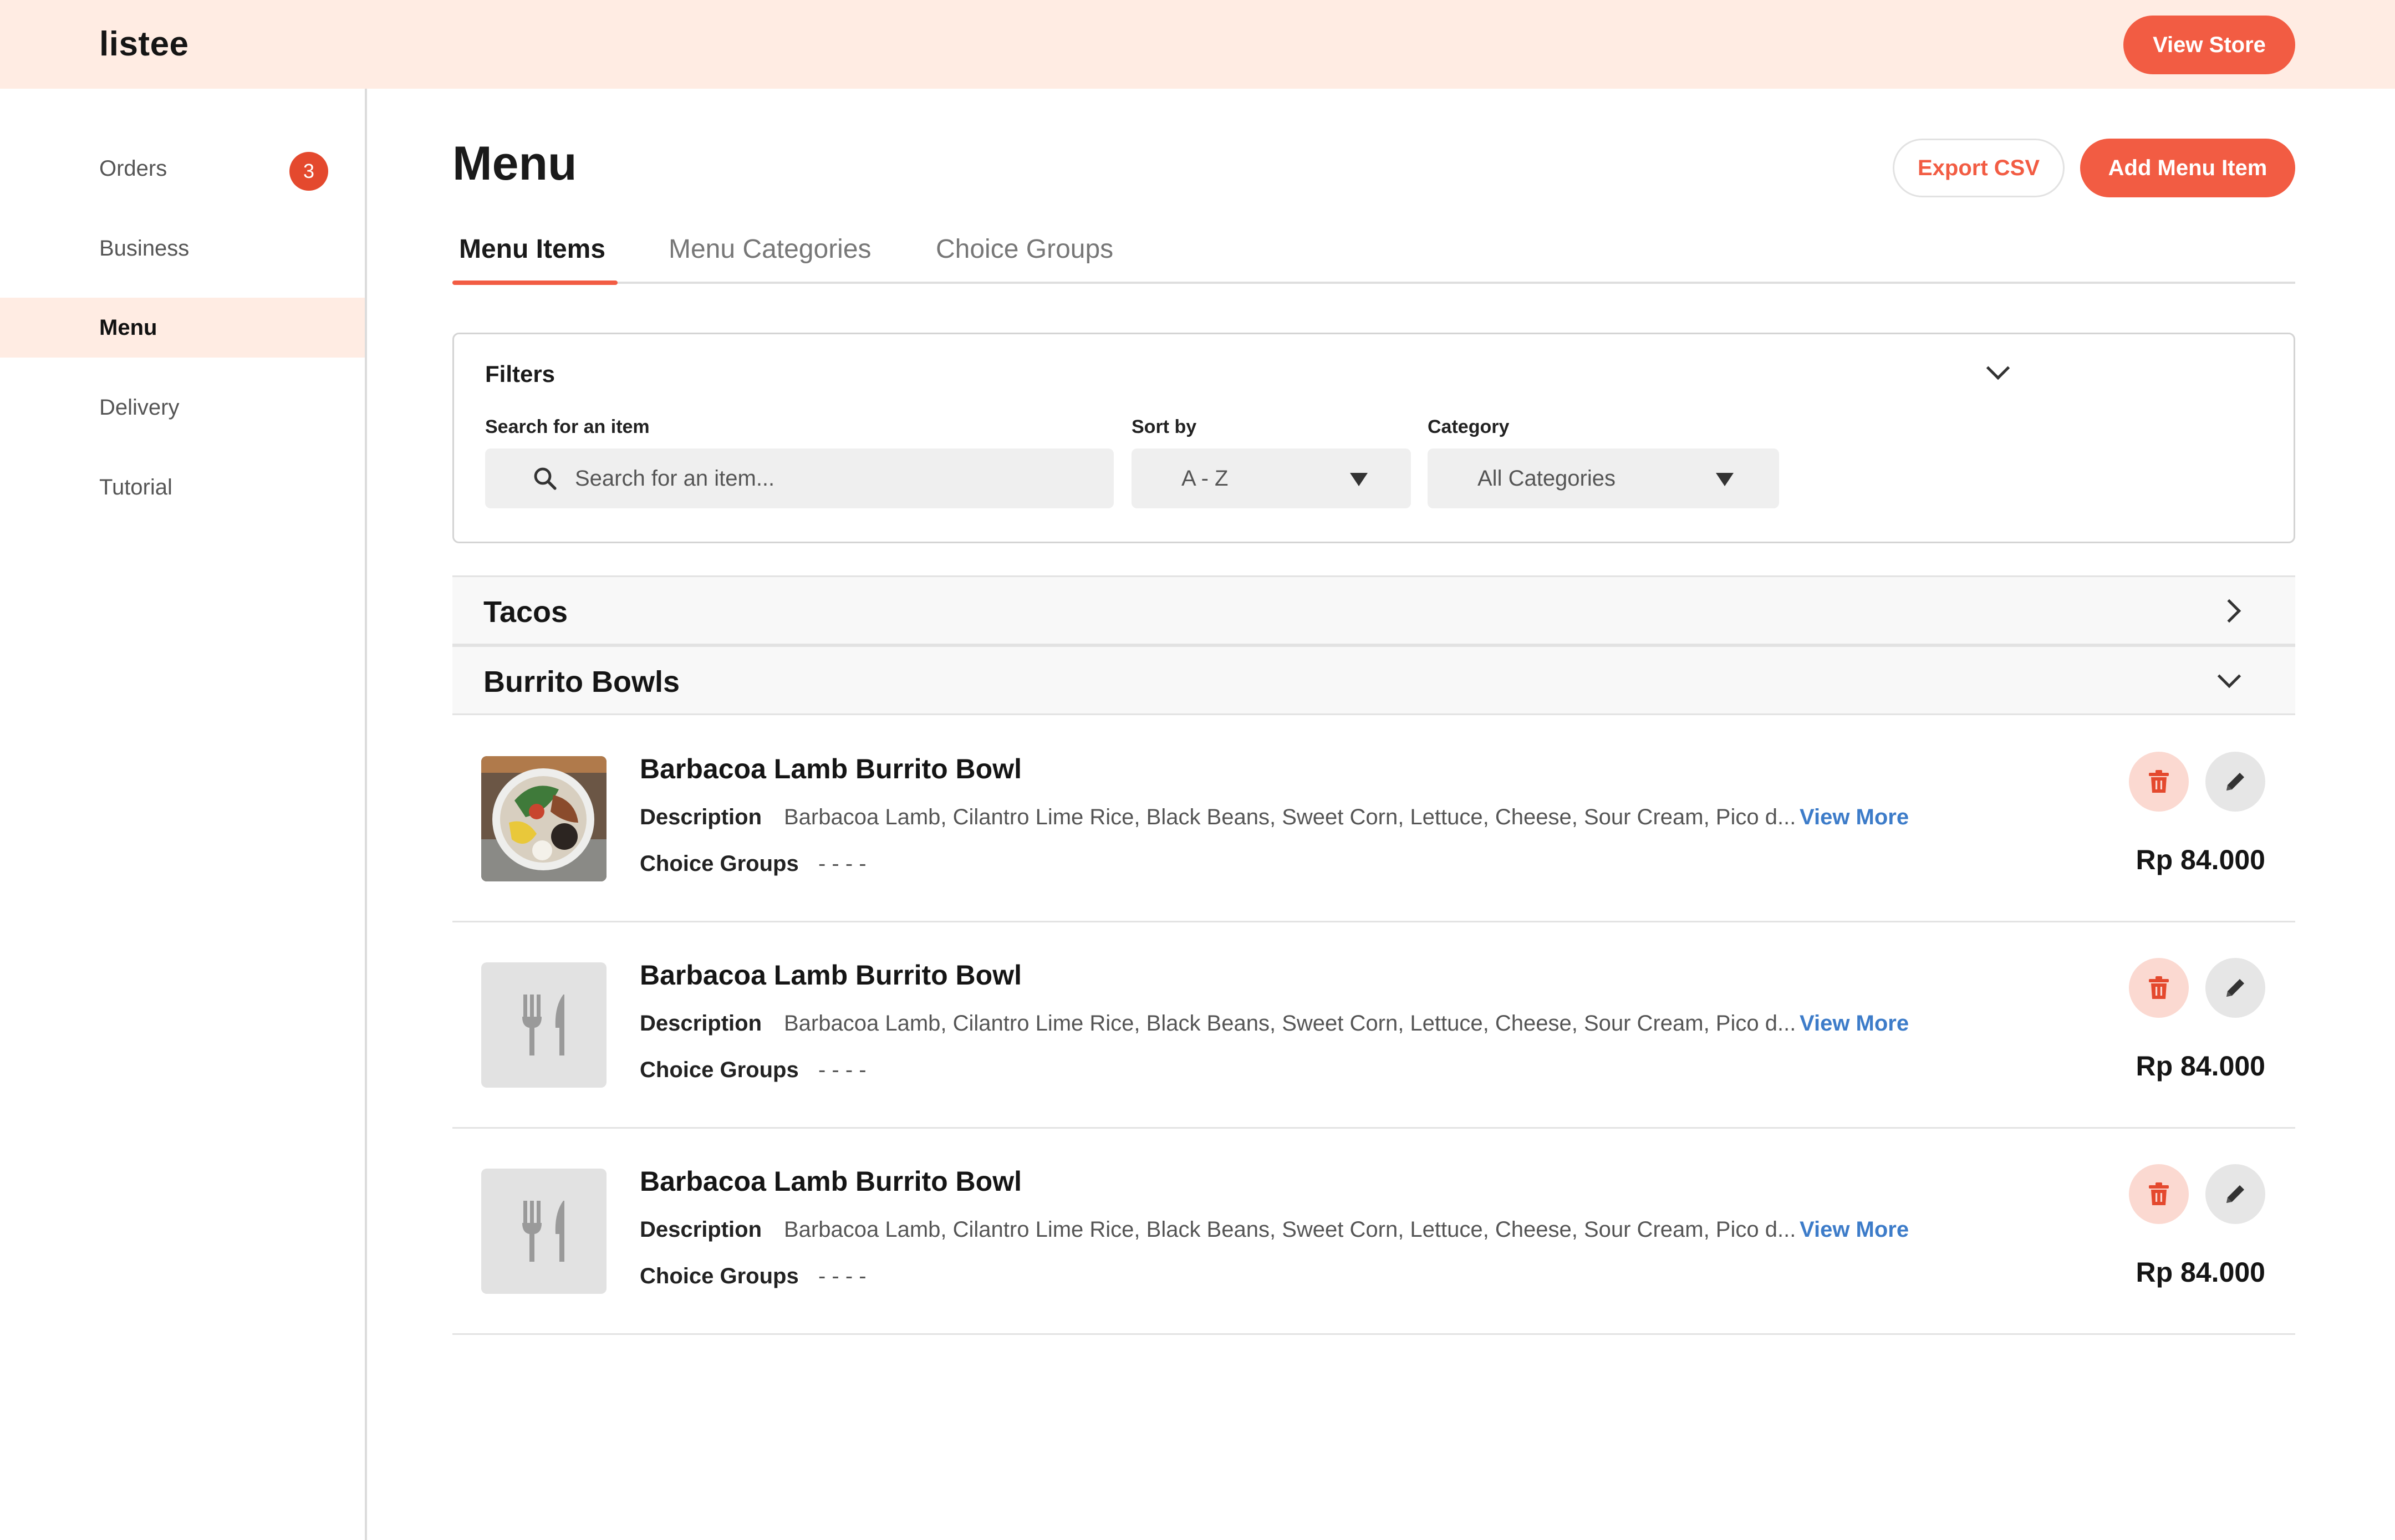  What do you see at coordinates (1373, 610) in the screenshot?
I see `category-row-tacos: Tacos` at bounding box center [1373, 610].